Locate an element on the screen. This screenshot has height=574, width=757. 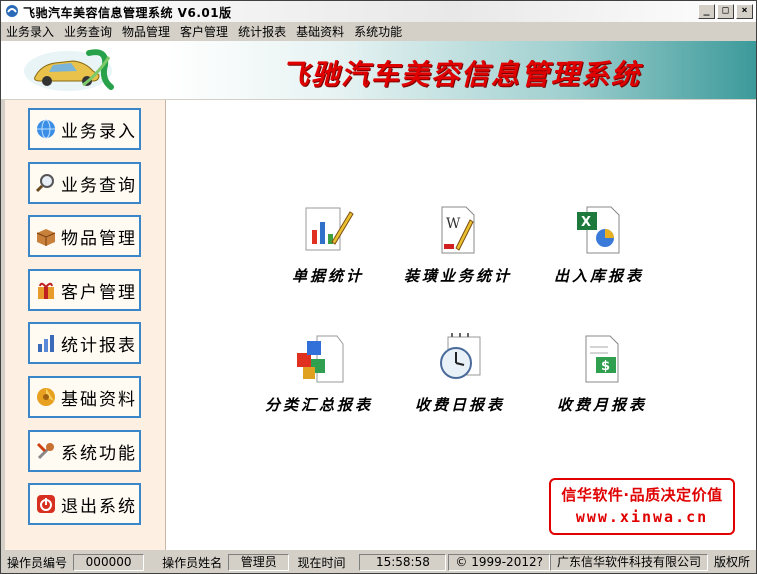
tile-label: 单据统计 is located at coordinates (327, 276).